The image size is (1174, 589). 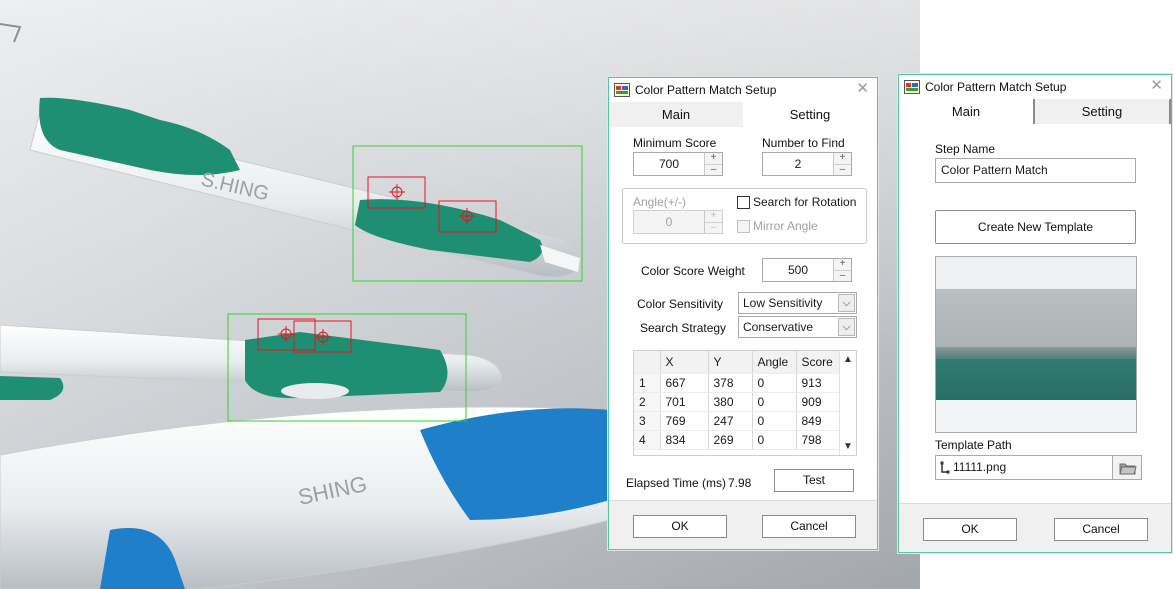 What do you see at coordinates (814, 480) in the screenshot?
I see `test-button: Test` at bounding box center [814, 480].